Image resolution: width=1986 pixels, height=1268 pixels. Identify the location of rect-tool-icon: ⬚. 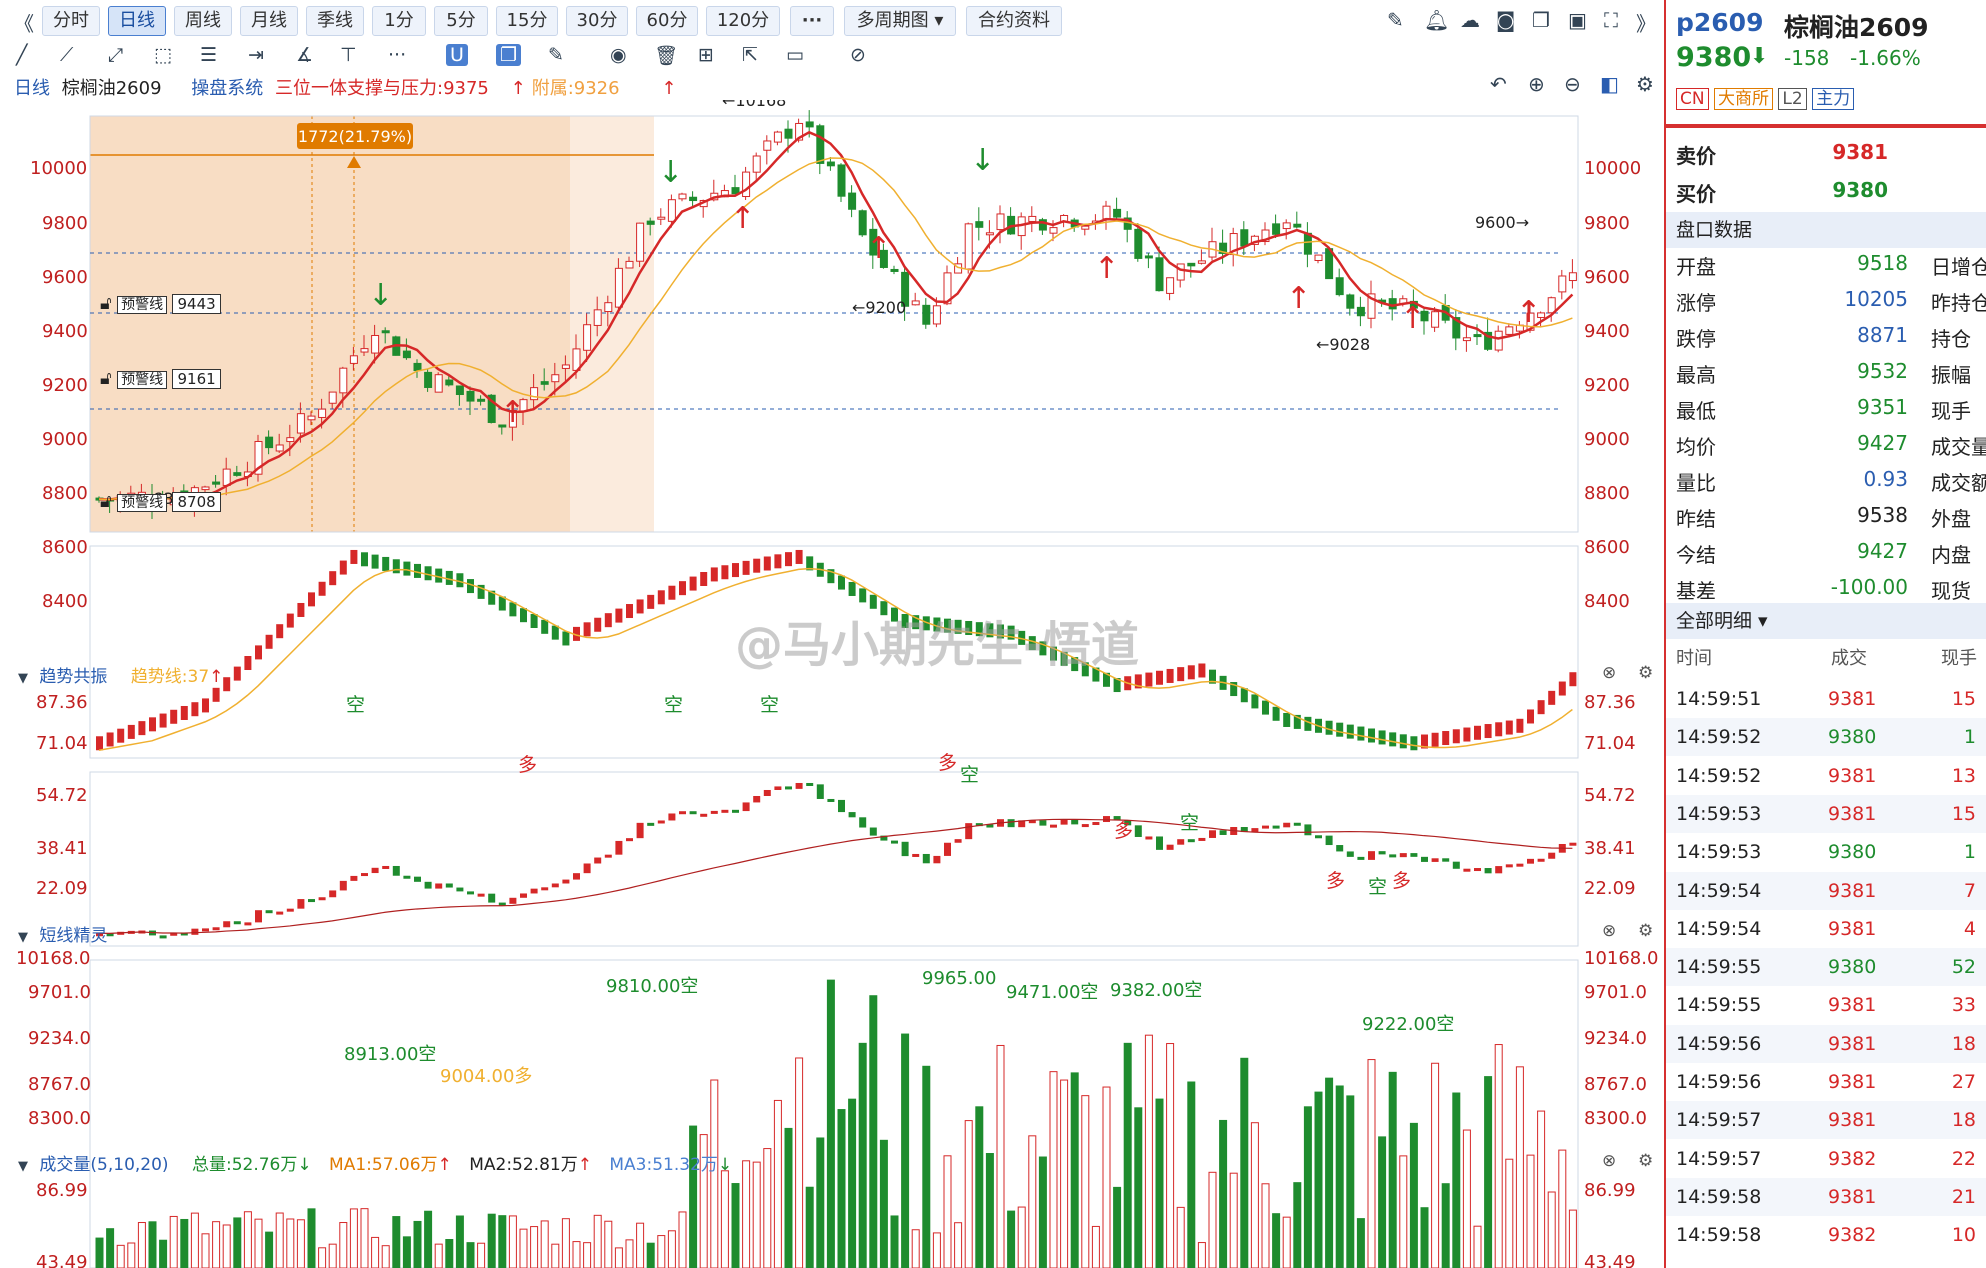
(163, 55).